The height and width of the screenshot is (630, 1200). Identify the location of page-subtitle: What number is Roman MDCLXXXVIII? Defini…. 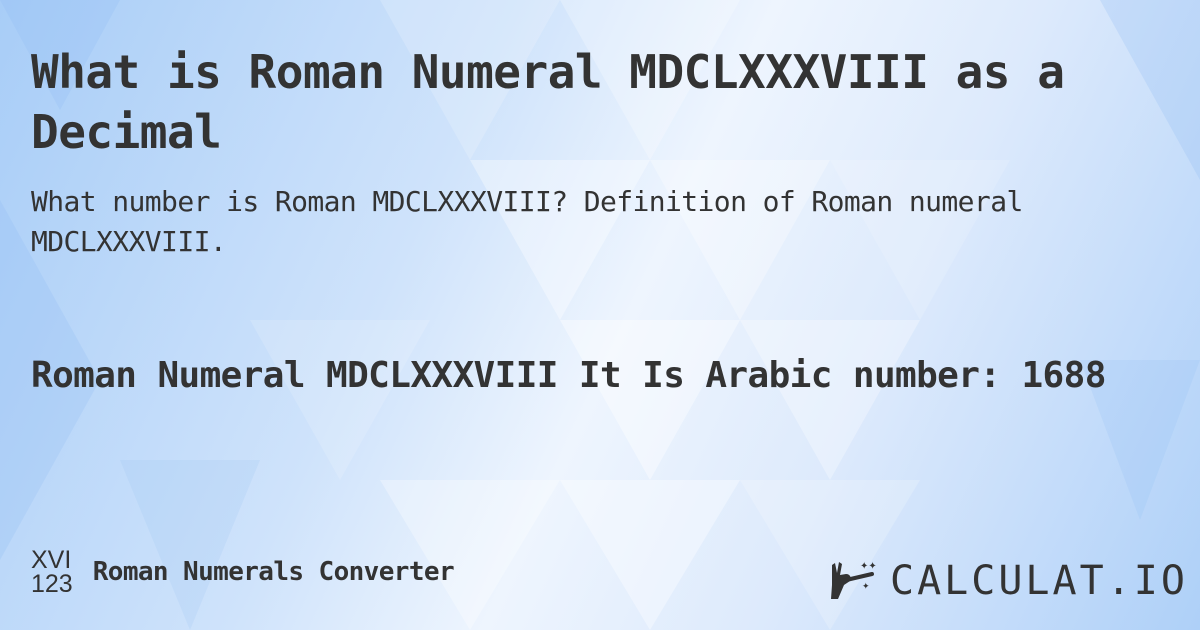
(527, 221).